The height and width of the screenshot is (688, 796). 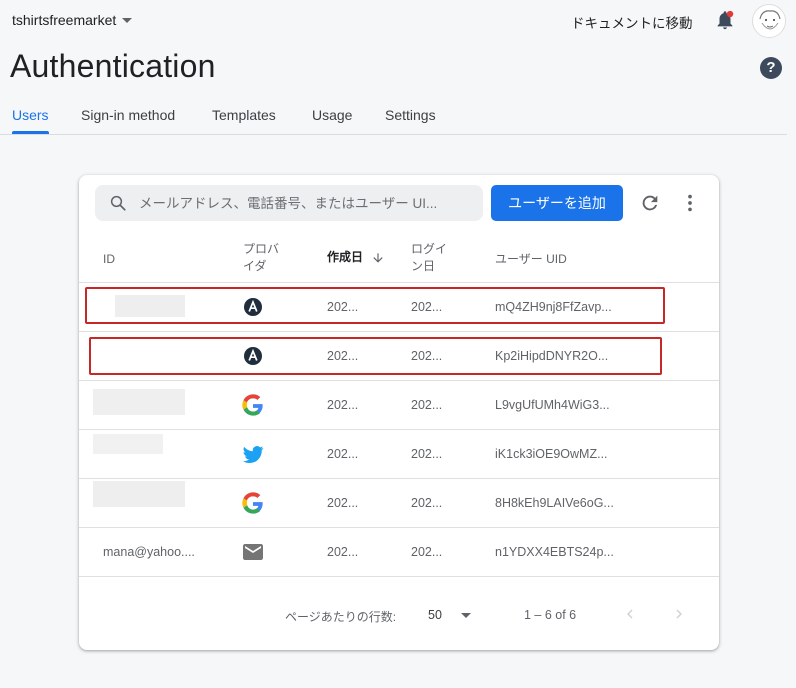 What do you see at coordinates (332, 115) in the screenshot?
I see `tab-usage: Usage` at bounding box center [332, 115].